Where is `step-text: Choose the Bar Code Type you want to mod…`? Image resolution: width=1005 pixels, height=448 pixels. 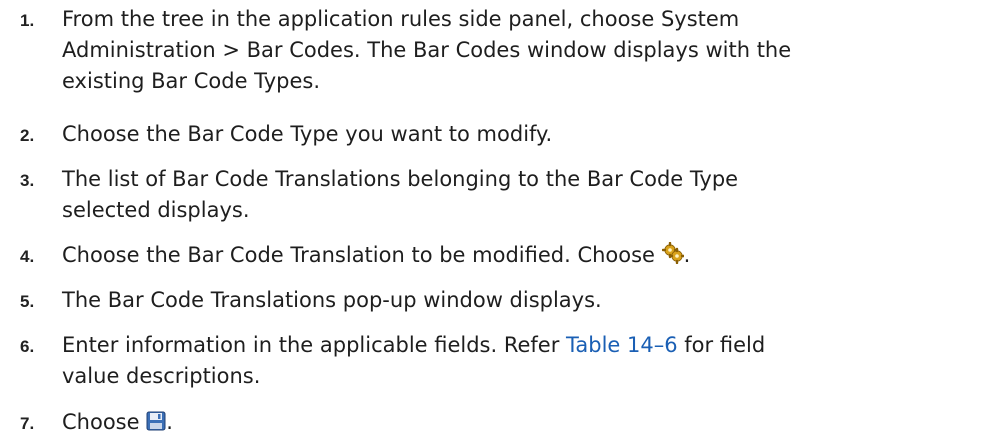 step-text: Choose the Bar Code Type you want to mod… is located at coordinates (307, 134).